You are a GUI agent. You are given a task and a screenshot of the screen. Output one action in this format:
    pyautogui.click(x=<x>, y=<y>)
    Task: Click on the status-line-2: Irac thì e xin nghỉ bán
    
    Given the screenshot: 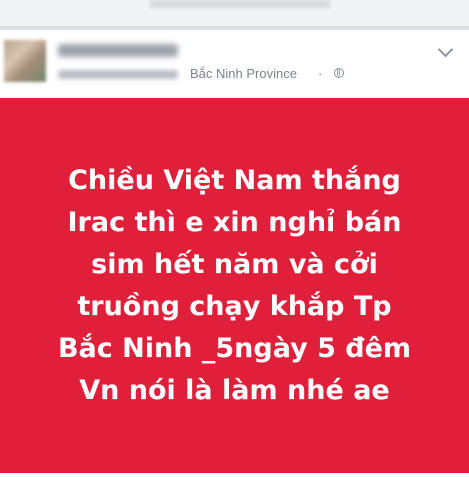 What is the action you would take?
    pyautogui.click(x=234, y=222)
    